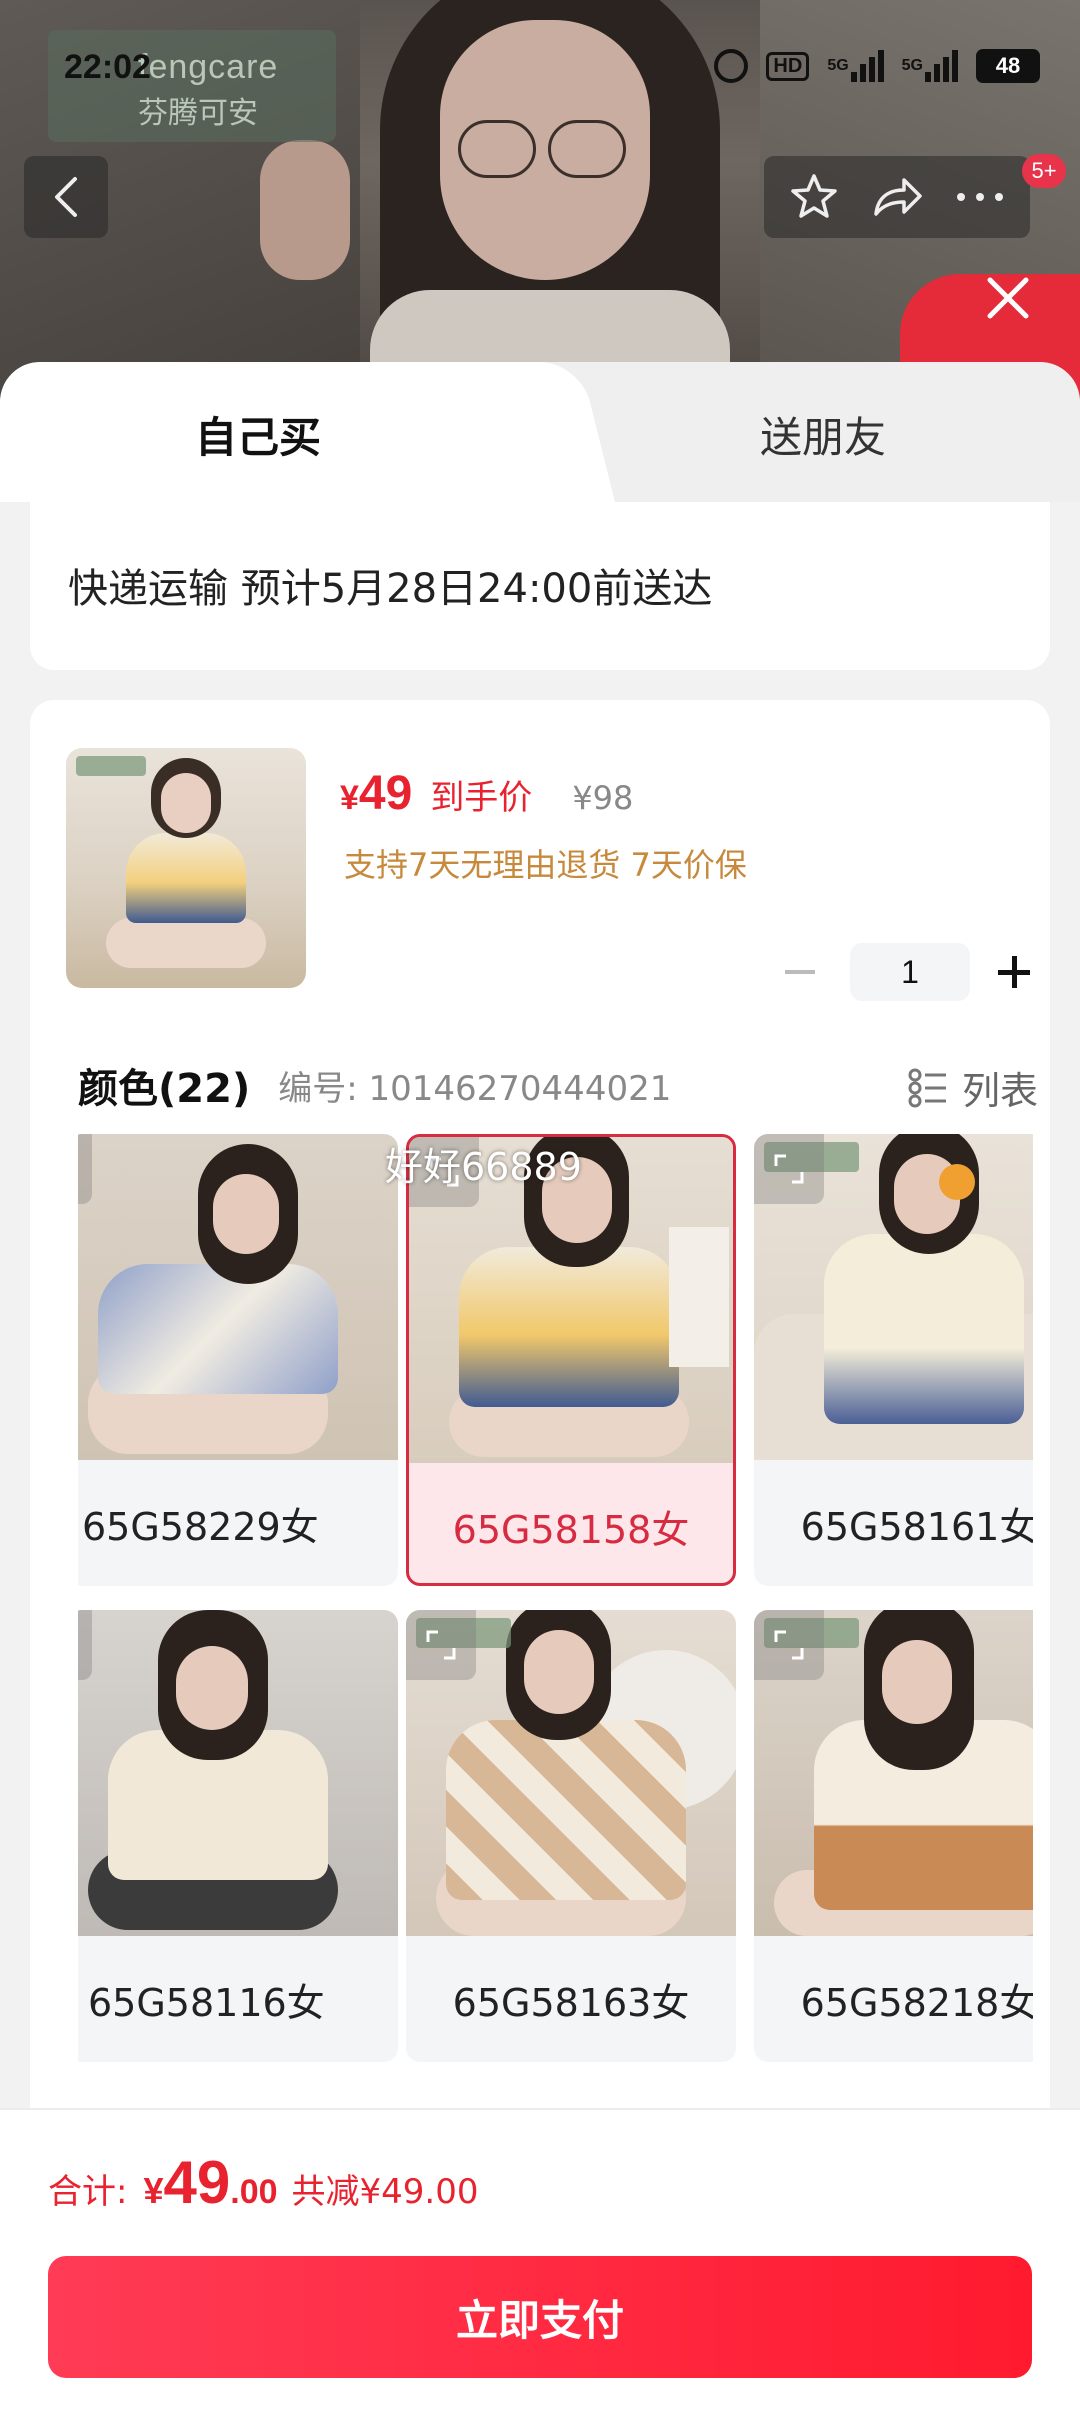 This screenshot has width=1080, height=2412. I want to click on final-price: ¥49, so click(376, 793).